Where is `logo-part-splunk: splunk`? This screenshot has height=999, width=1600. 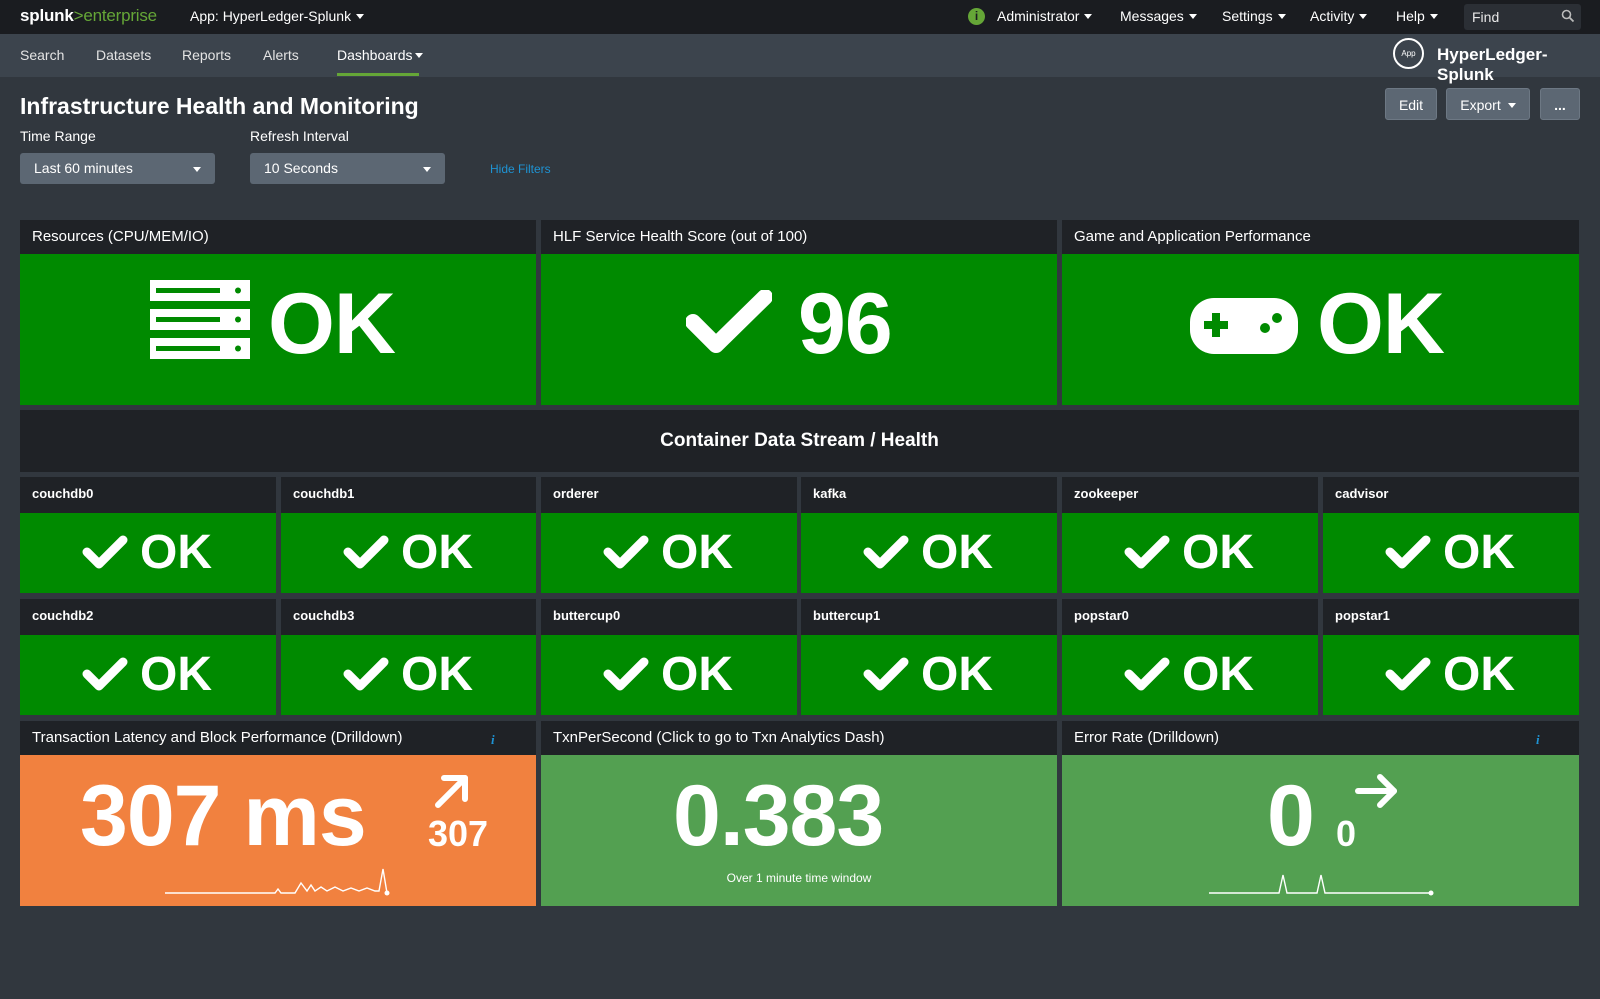
logo-part-splunk: splunk is located at coordinates (47, 15).